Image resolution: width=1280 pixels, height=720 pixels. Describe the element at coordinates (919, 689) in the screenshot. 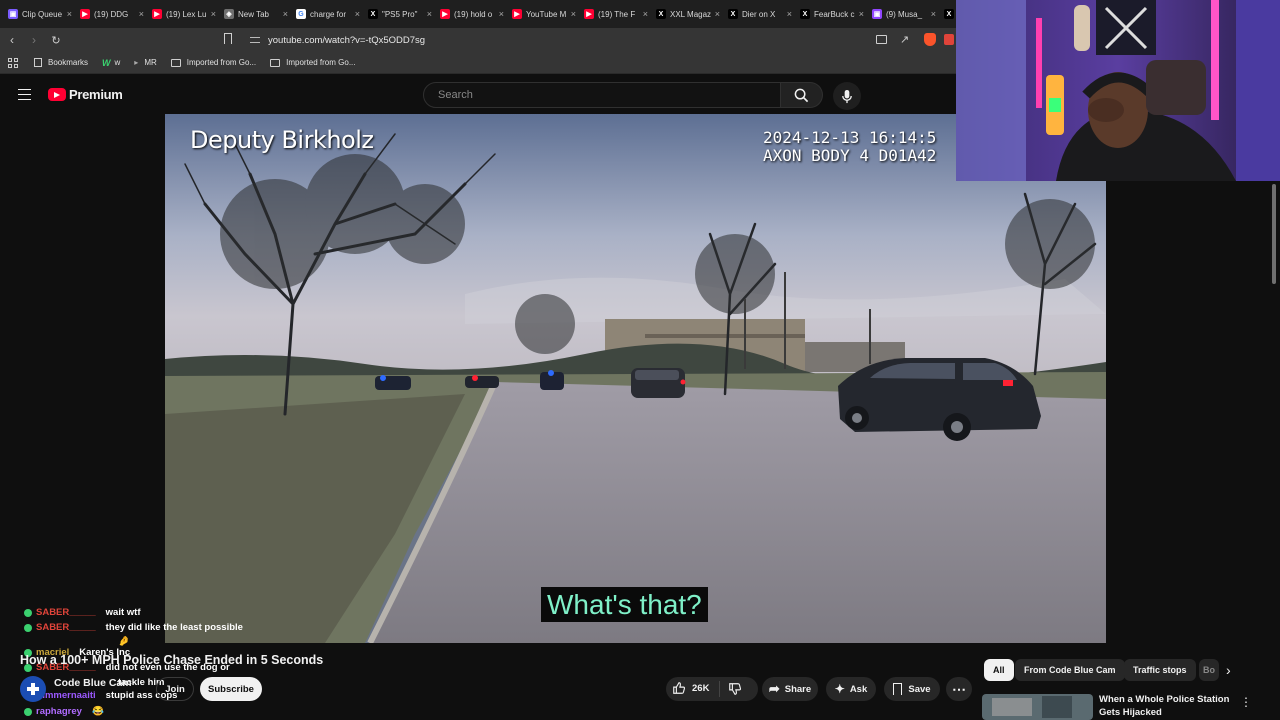

I see `save-label: Save` at that location.